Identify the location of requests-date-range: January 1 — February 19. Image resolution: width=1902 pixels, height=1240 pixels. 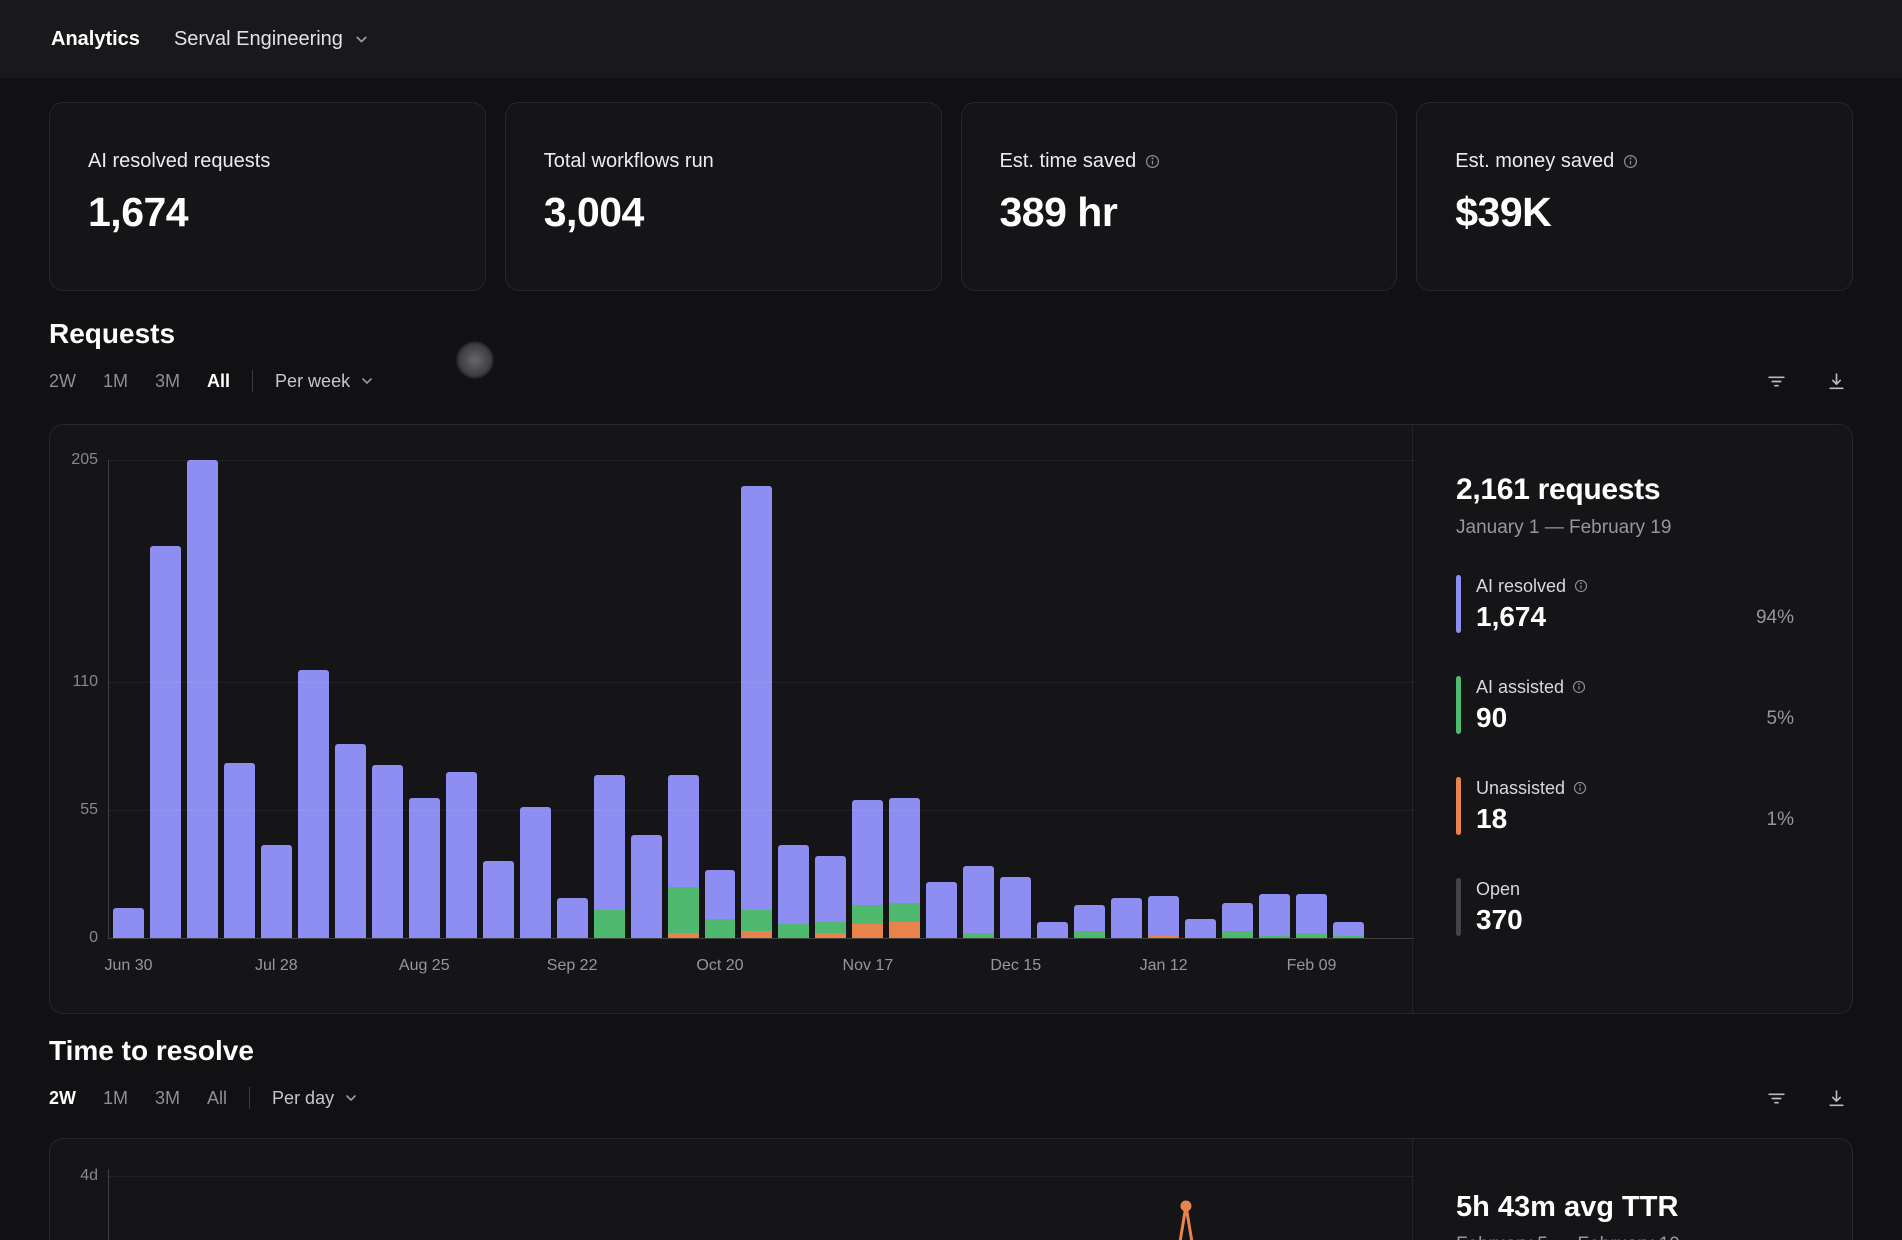
(1564, 527).